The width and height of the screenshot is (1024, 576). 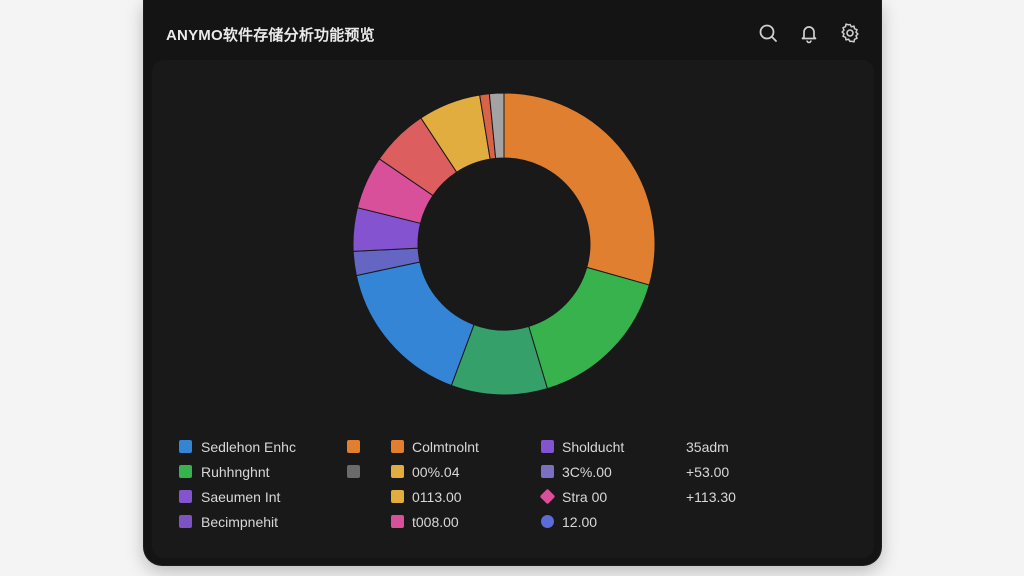 I want to click on legend-label: +53.00, so click(x=708, y=472).